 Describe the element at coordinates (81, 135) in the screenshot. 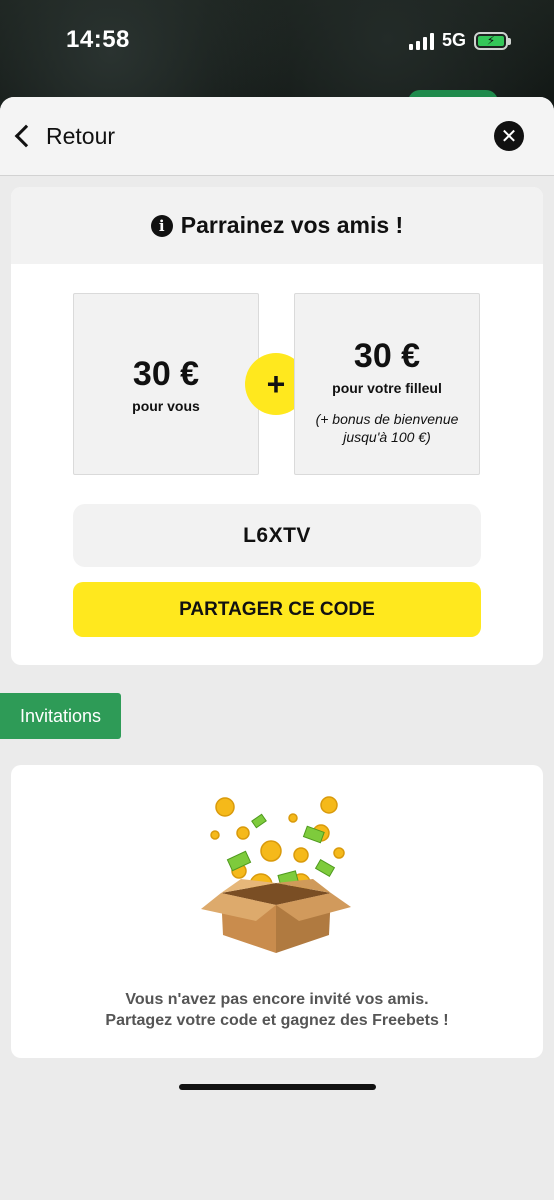

I see `back-label: Retour` at that location.